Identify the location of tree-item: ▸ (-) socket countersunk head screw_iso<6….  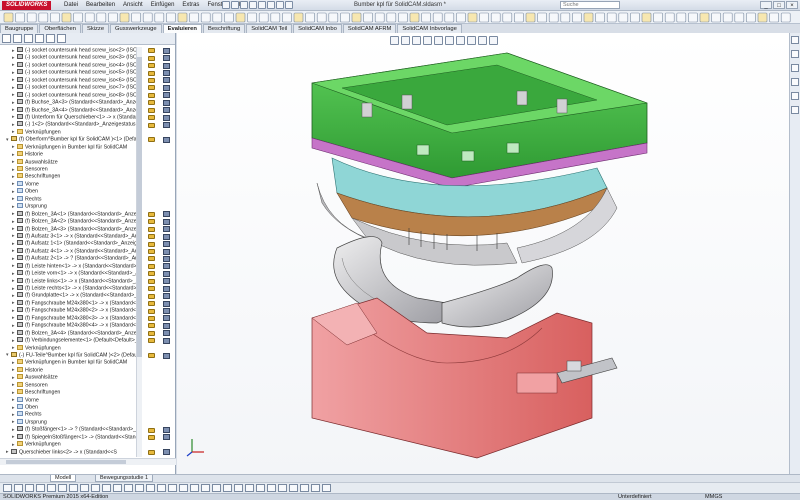
(71, 80).